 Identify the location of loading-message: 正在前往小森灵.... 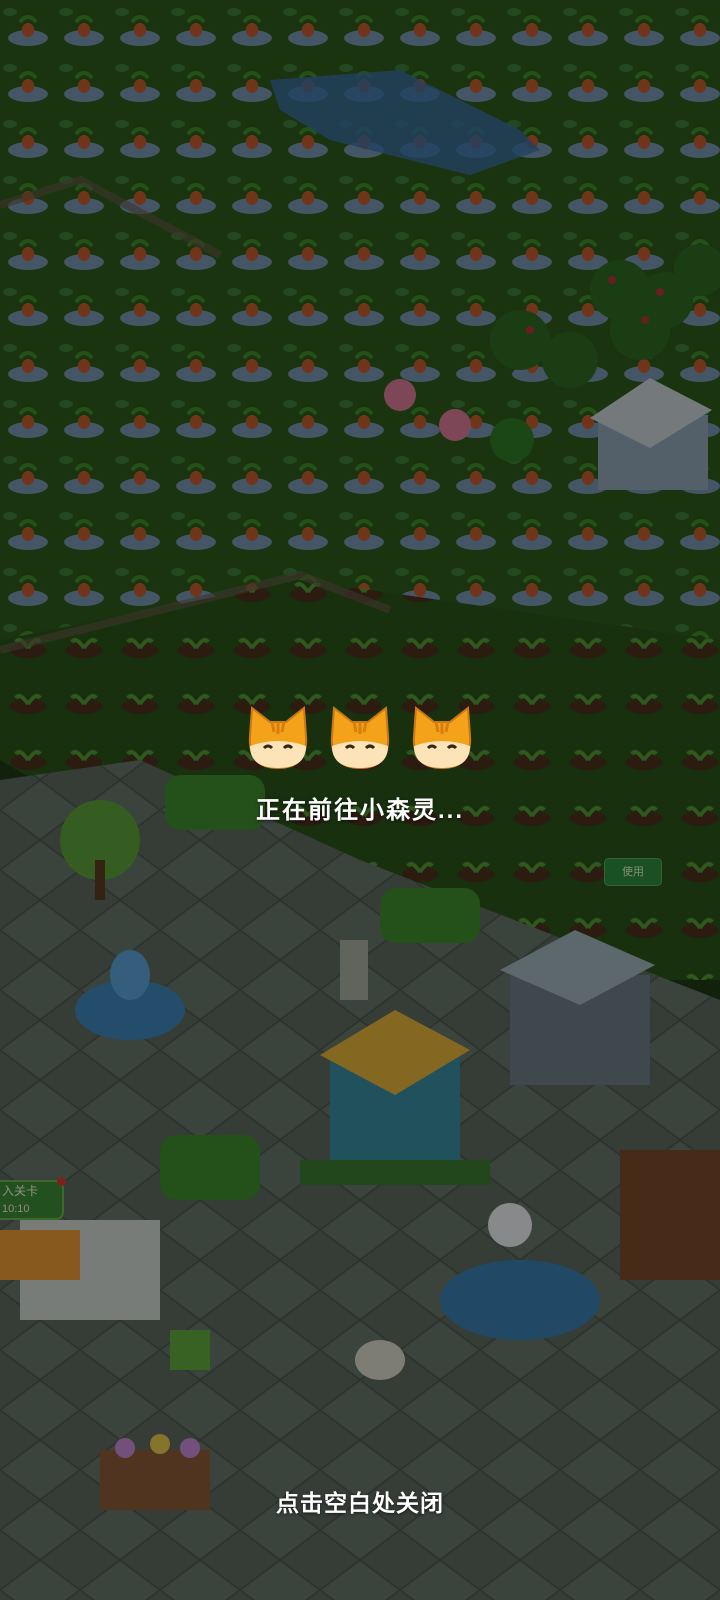
(359, 810).